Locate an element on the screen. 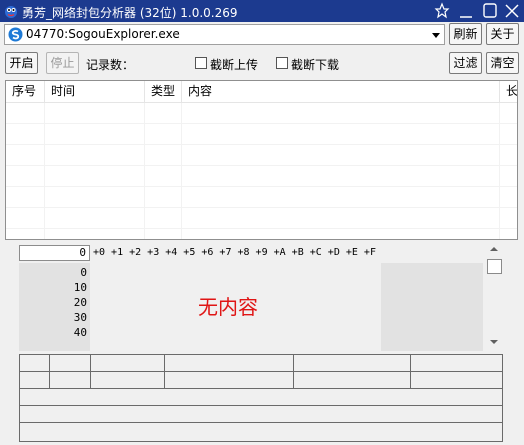 The width and height of the screenshot is (524, 445). hex-offset: 30 is located at coordinates (80, 317).